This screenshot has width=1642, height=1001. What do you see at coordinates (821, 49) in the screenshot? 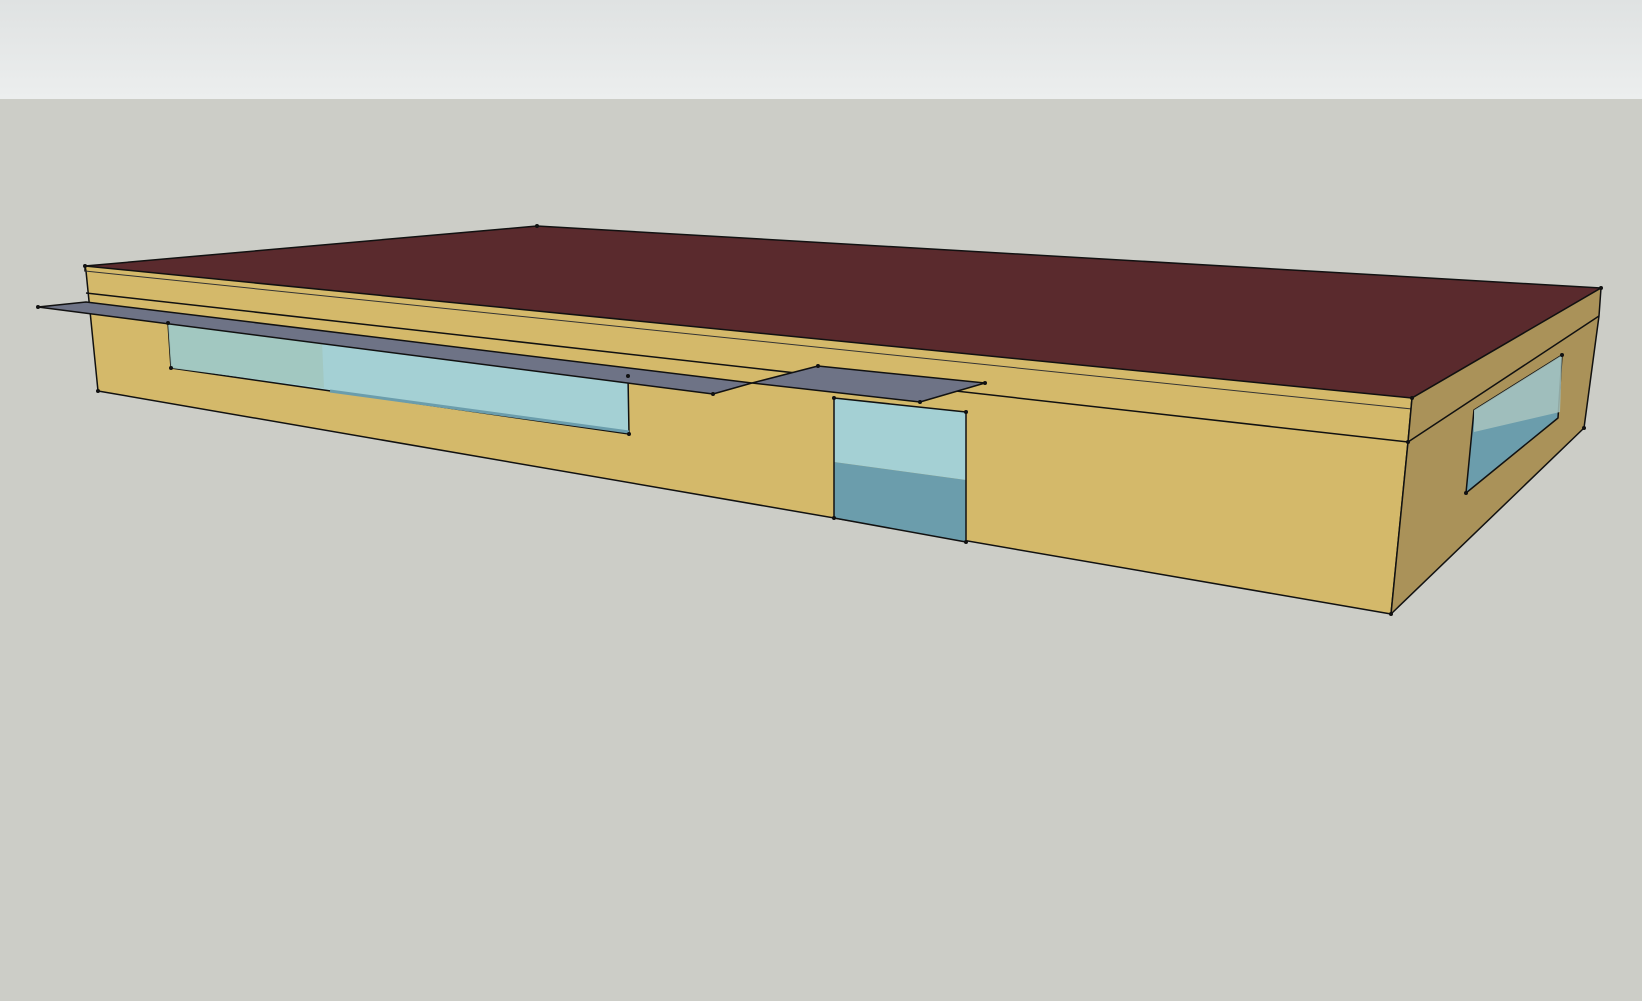
I see `sky` at bounding box center [821, 49].